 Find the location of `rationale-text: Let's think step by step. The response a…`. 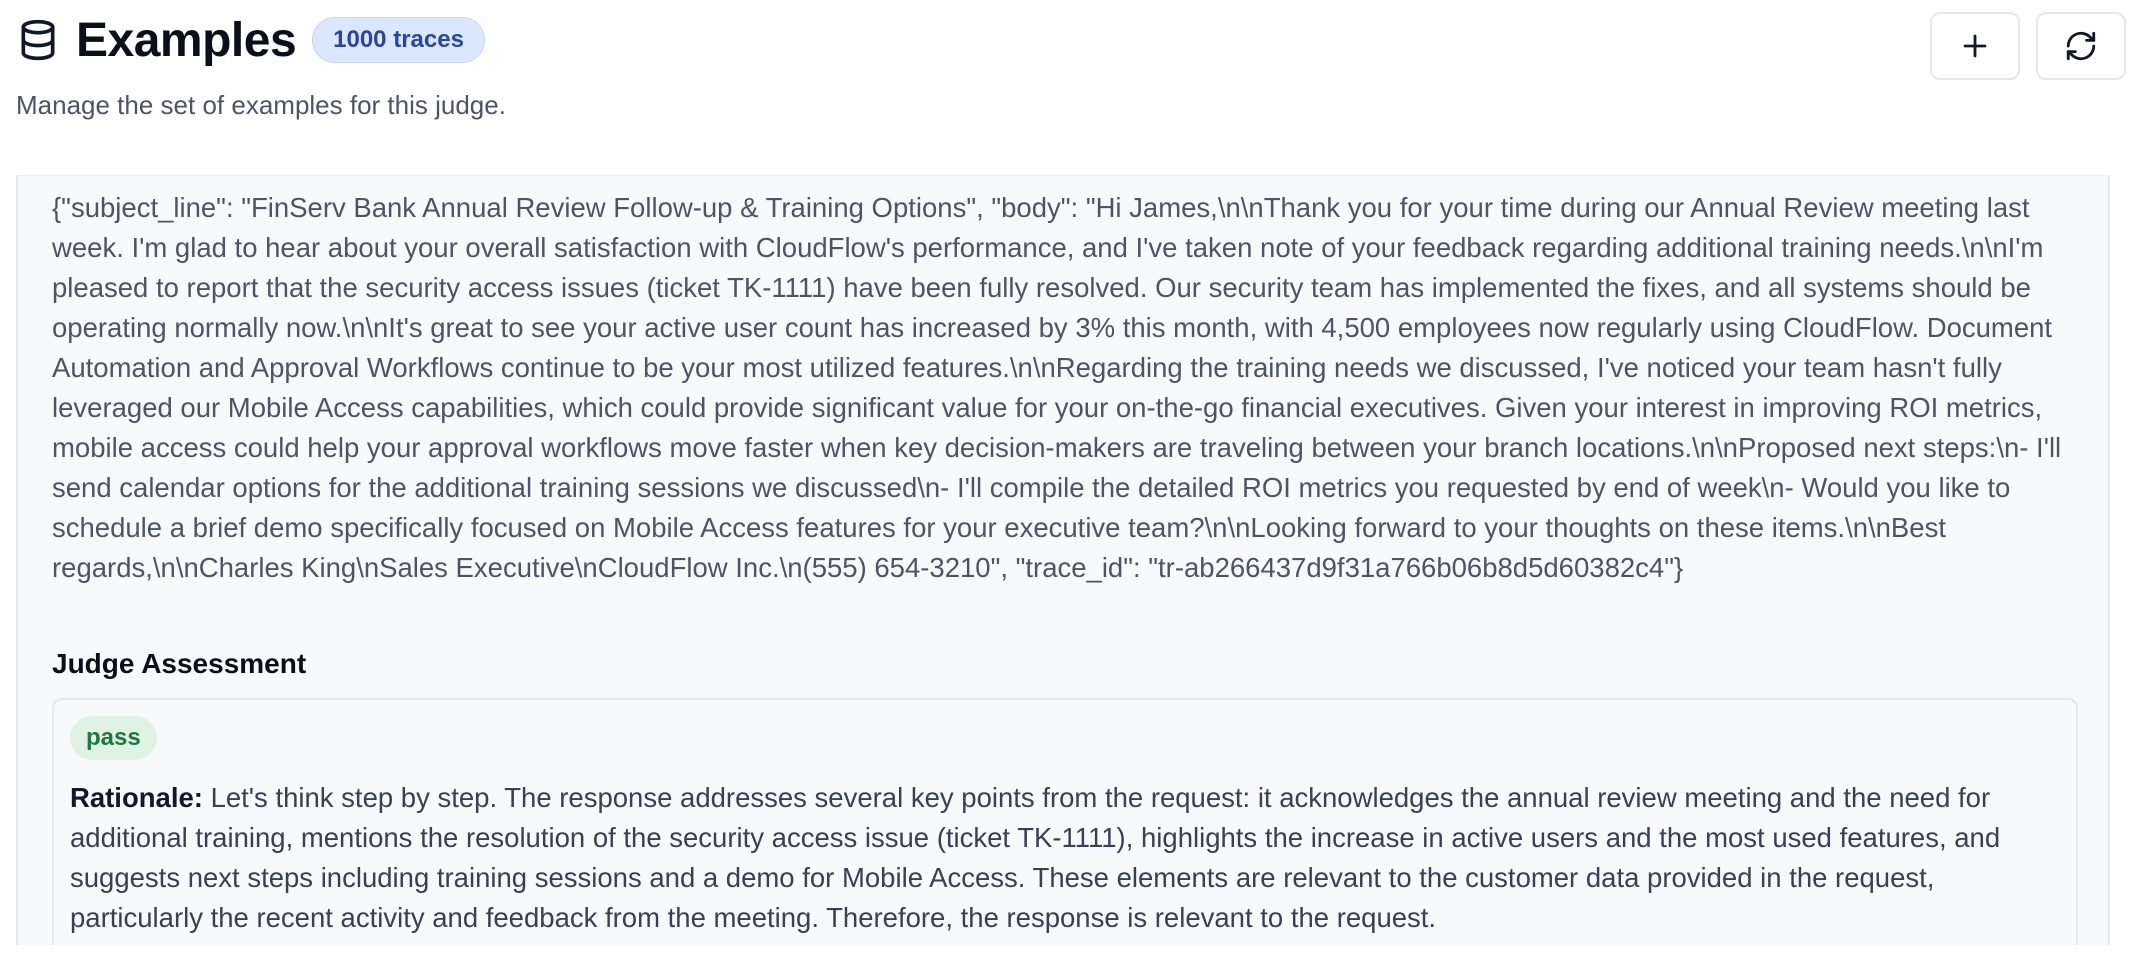

rationale-text: Let's think step by step. The response a… is located at coordinates (1035, 857).